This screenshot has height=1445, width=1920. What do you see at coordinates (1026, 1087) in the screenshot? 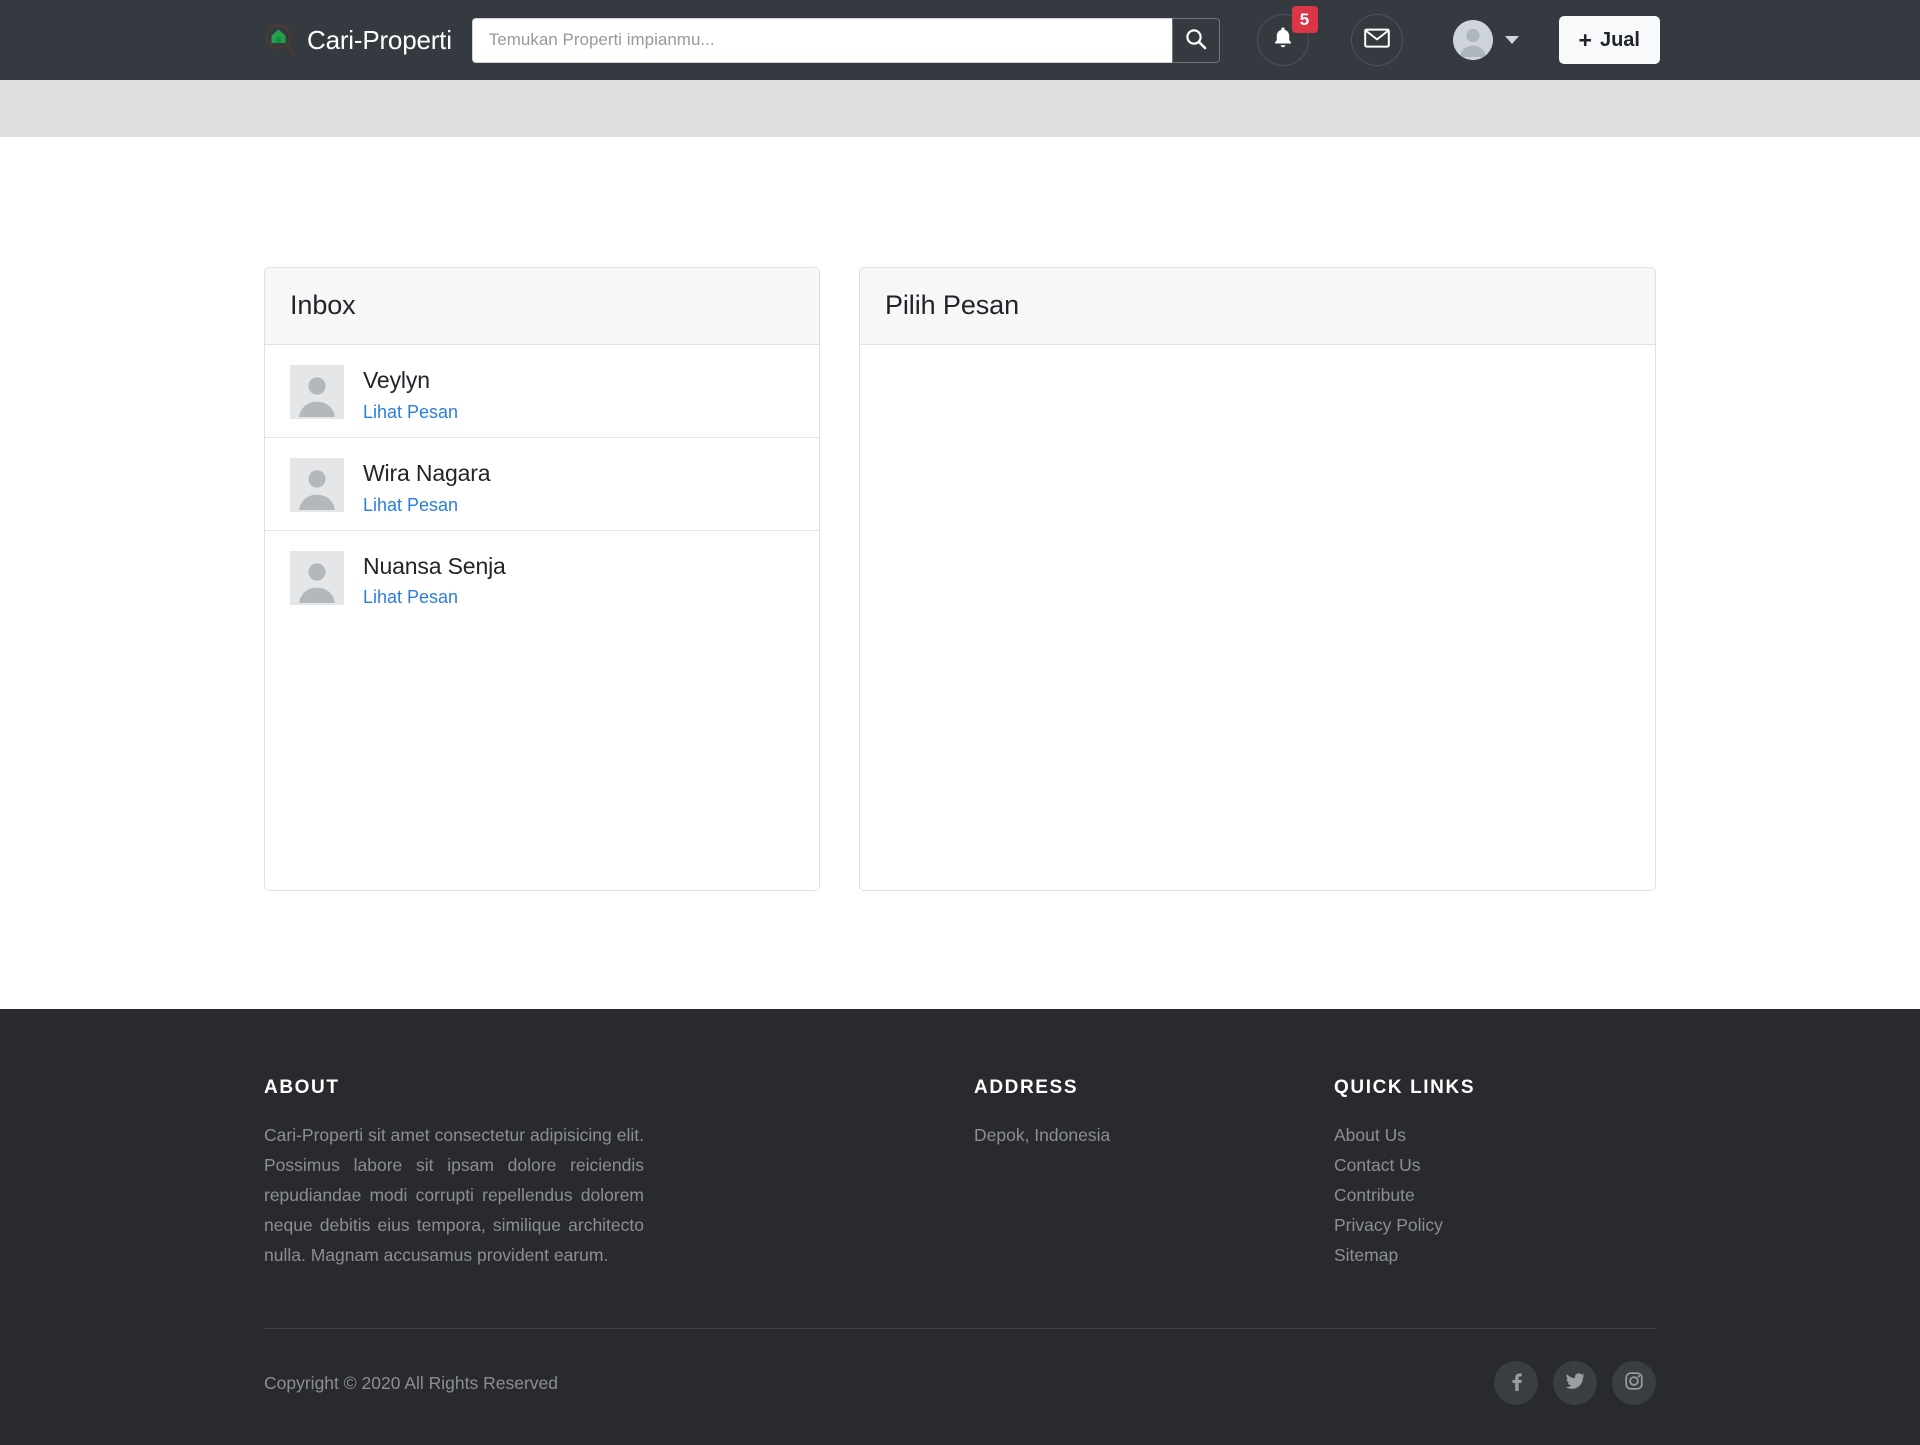
I see `footer-address-heading: ADDRESS` at bounding box center [1026, 1087].